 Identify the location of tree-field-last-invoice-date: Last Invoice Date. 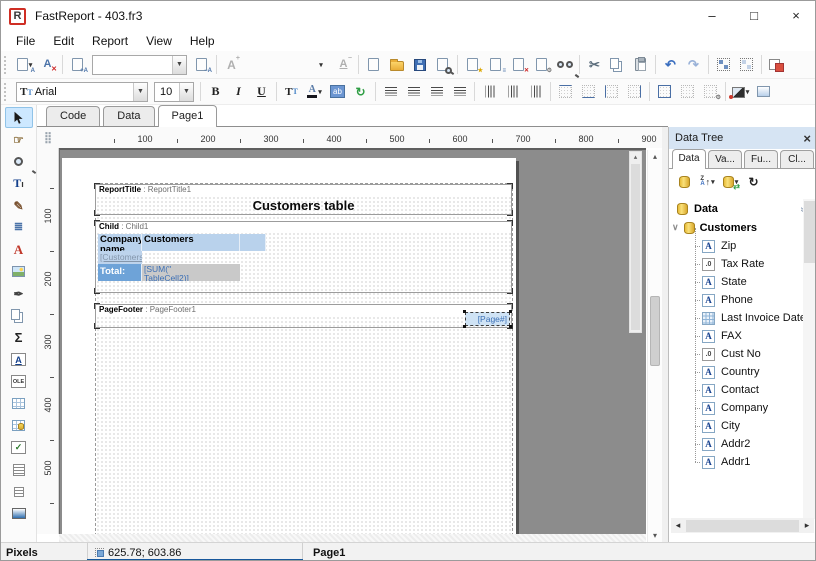
(742, 313).